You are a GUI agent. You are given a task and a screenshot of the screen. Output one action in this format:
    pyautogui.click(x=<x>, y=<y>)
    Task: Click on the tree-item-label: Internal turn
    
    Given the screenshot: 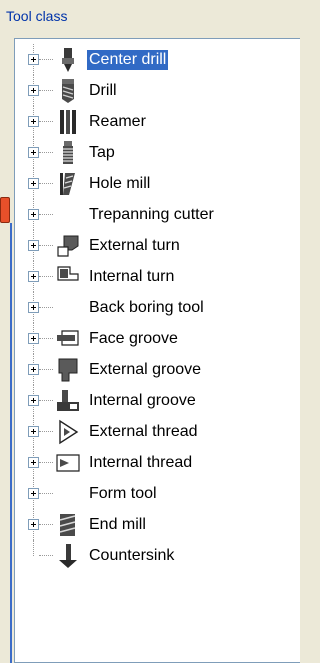 What is the action you would take?
    pyautogui.click(x=132, y=276)
    